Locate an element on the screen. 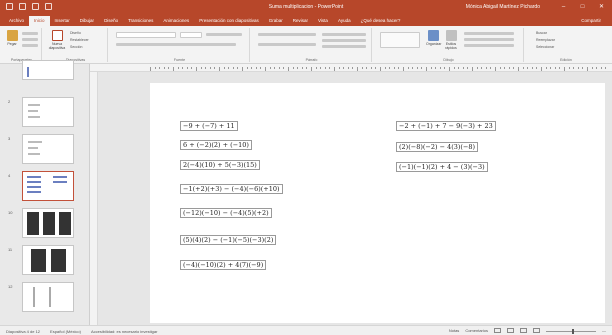  thumbnail-4: 4 is located at coordinates (45, 186).